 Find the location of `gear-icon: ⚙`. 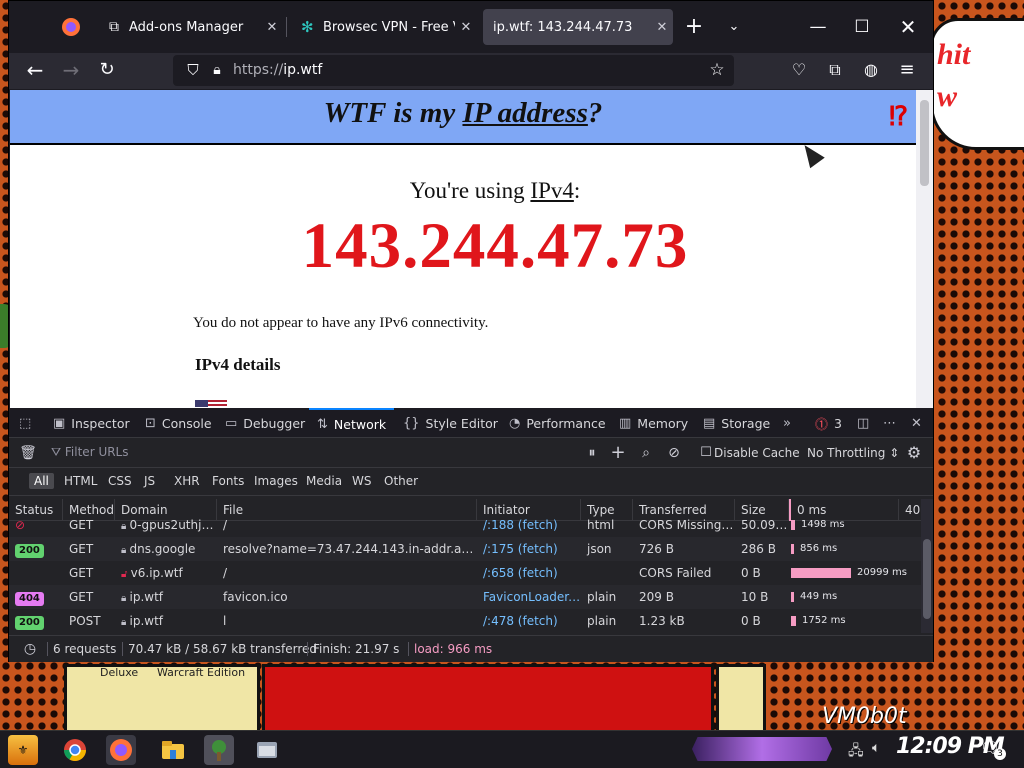

gear-icon: ⚙ is located at coordinates (914, 453).